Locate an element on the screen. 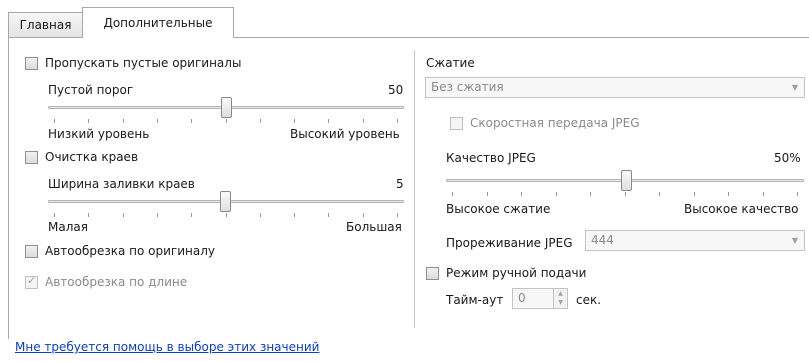 This screenshot has width=809, height=362. fast-jpeg-label: Скоростная передача JPEG is located at coordinates (555, 123).